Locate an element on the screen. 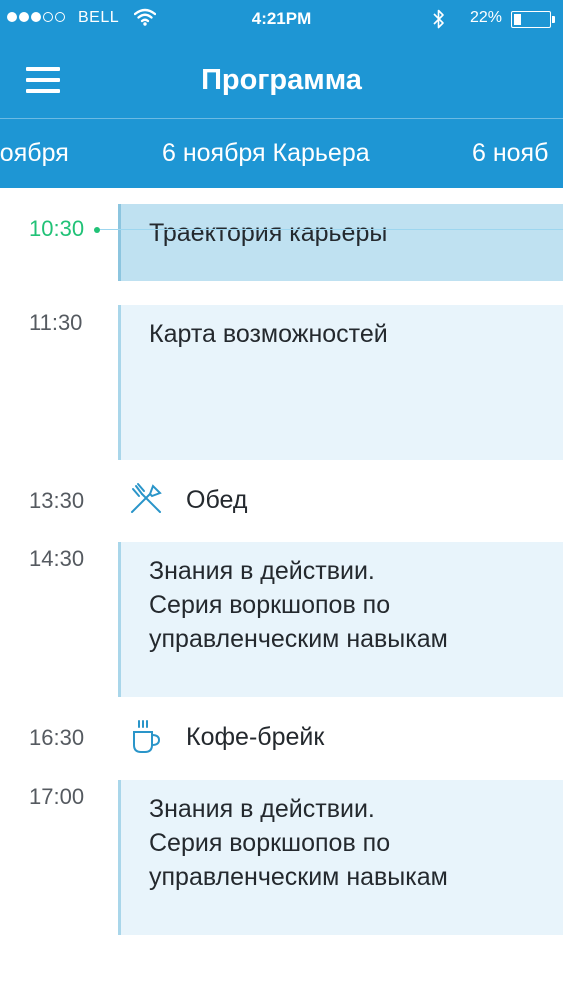 The image size is (563, 1000). time-label: 10:30 is located at coordinates (57, 228).